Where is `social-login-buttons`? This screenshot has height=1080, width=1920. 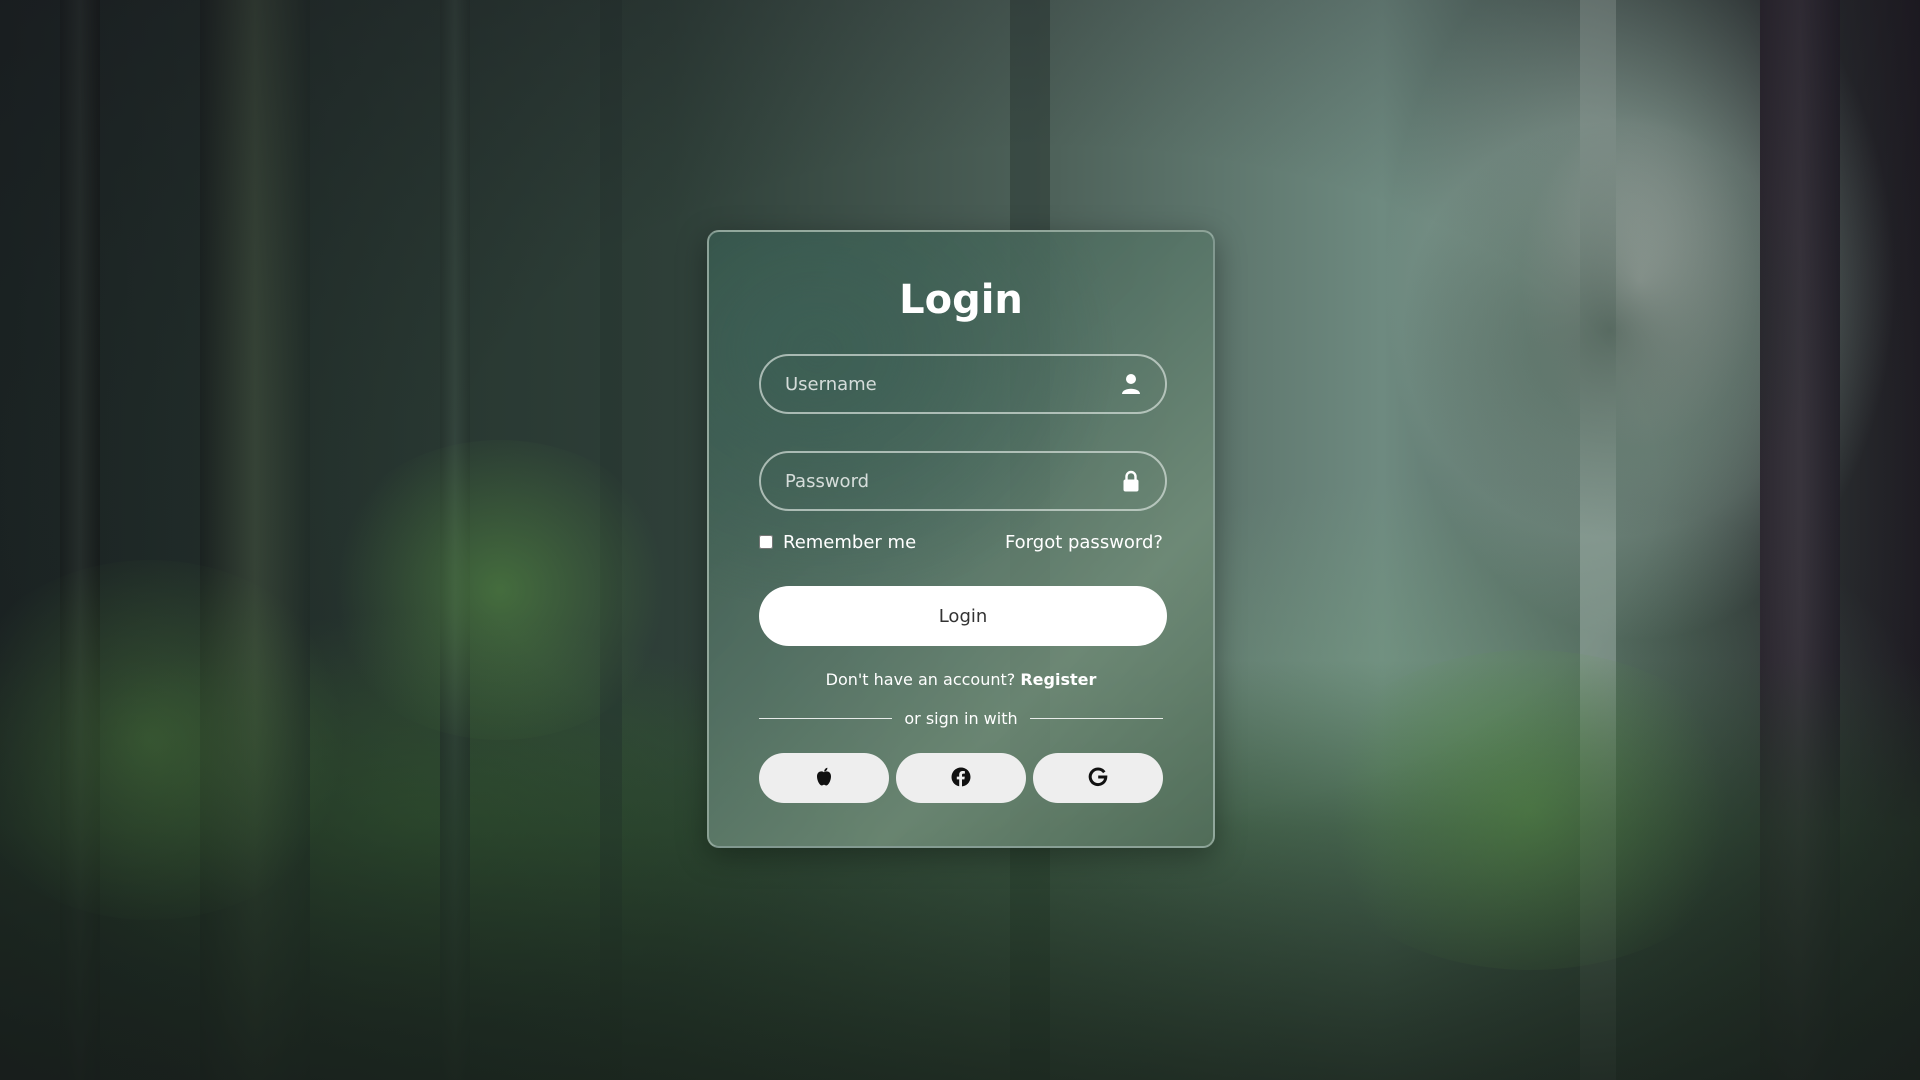 social-login-buttons is located at coordinates (961, 778).